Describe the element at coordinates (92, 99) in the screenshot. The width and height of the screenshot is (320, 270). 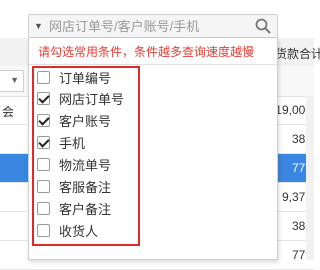
I see `condition-option-label: 网店订单号` at that location.